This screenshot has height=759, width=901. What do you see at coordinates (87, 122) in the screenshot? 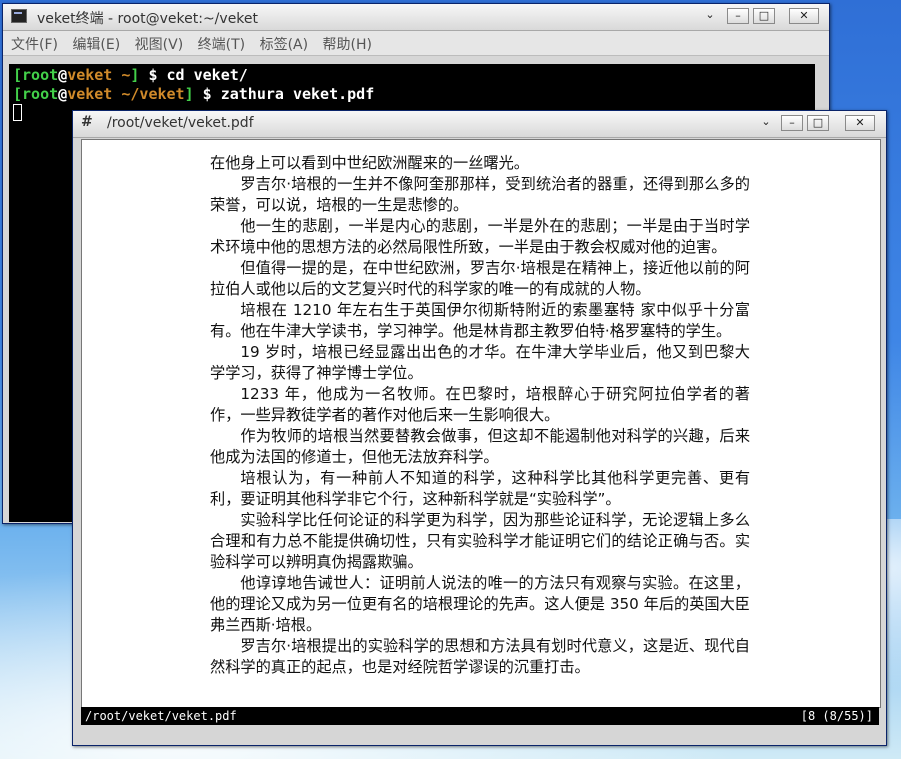
I see `hash-icon: #` at bounding box center [87, 122].